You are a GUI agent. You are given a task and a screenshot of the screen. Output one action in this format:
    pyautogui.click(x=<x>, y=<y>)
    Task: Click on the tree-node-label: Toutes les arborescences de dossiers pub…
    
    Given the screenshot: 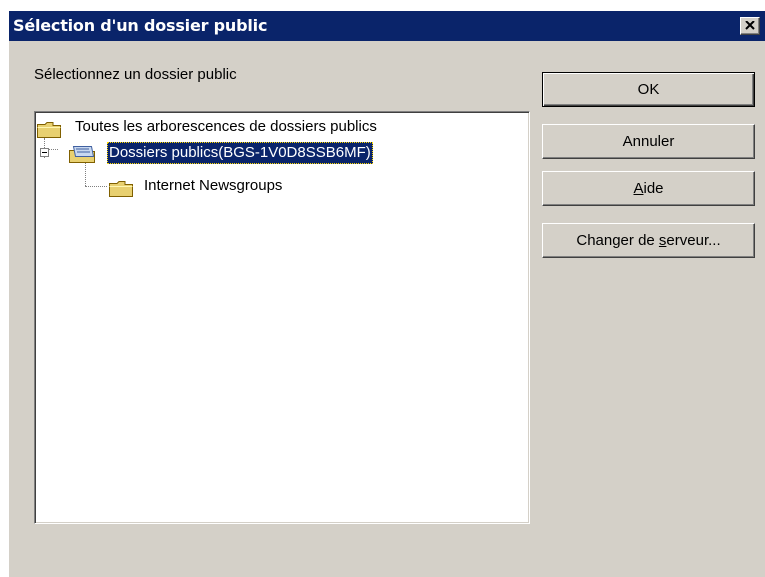 What is the action you would take?
    pyautogui.click(x=226, y=126)
    